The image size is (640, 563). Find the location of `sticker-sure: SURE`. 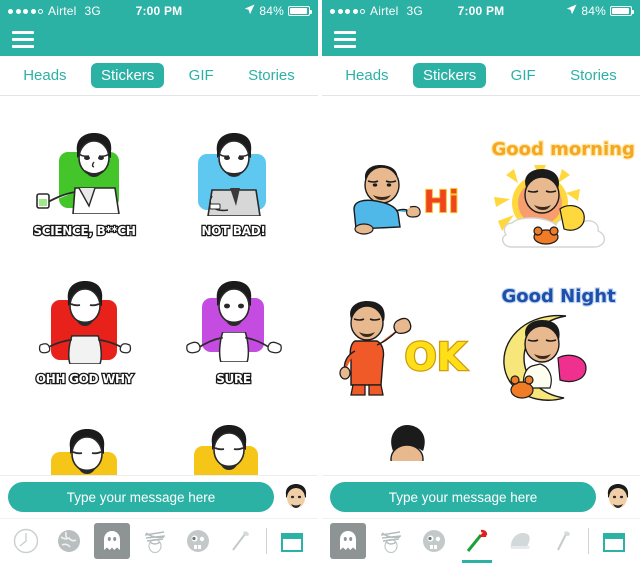

sticker-sure: SURE is located at coordinates (234, 337).